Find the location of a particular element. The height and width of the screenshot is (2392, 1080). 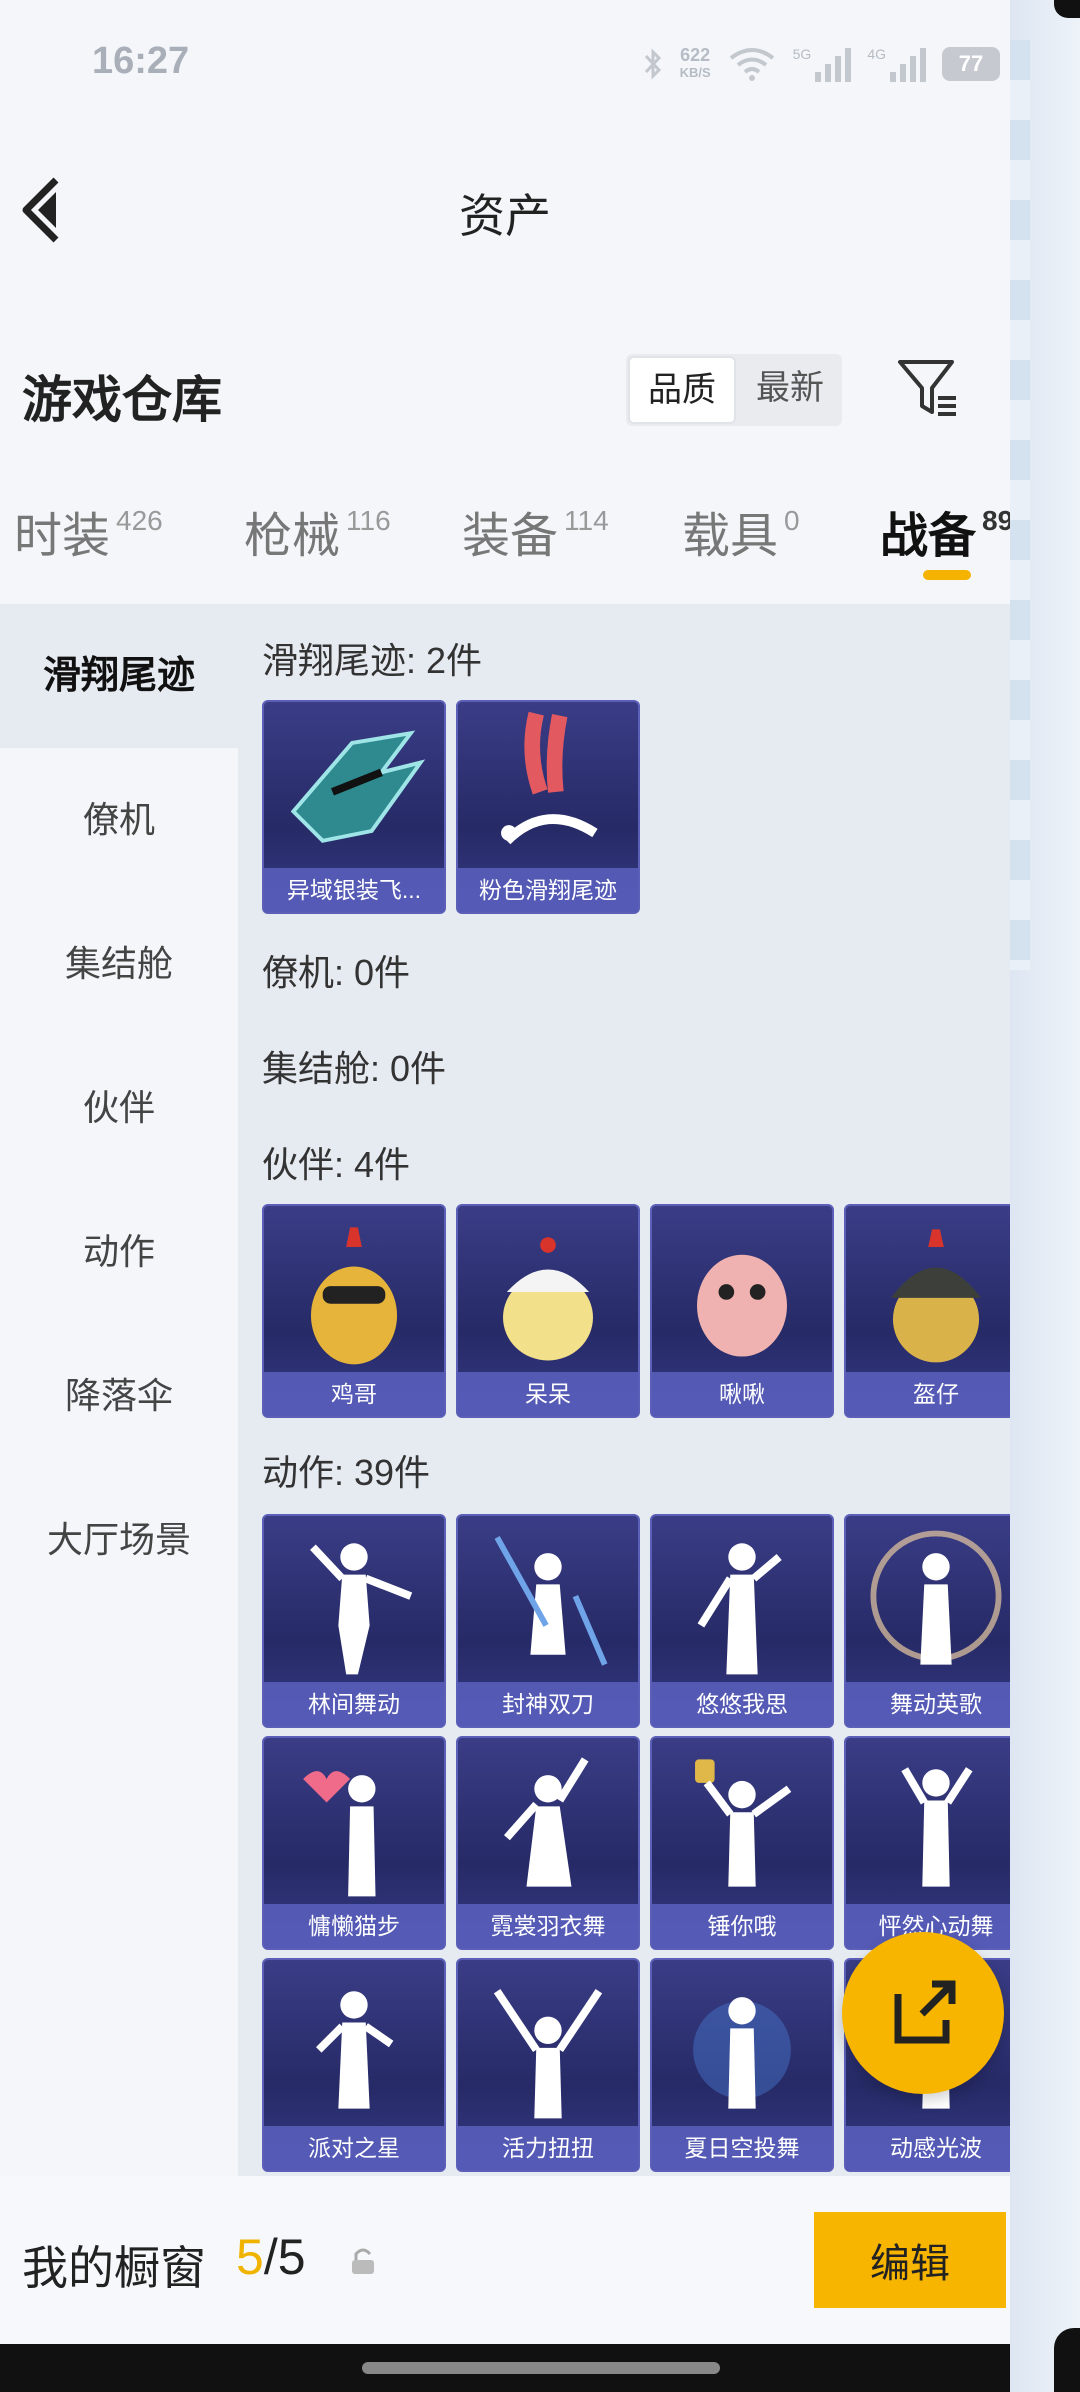

item-card: 盔仔 is located at coordinates (927, 1311).